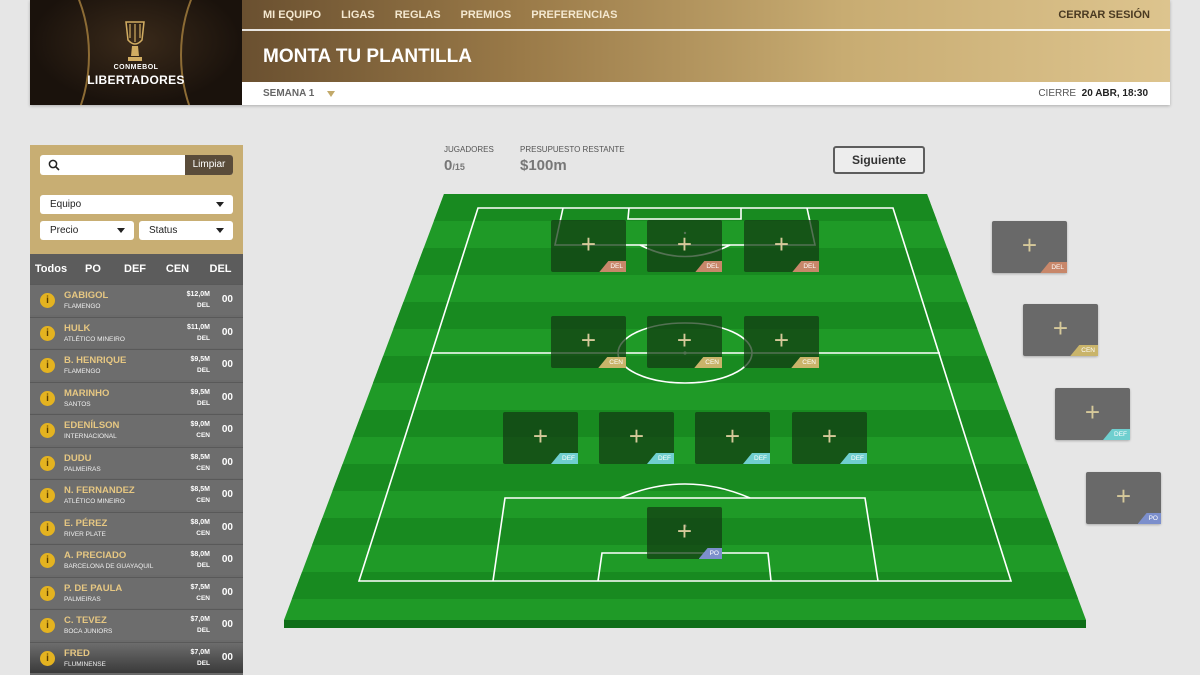 This screenshot has height=675, width=1200. I want to click on bench-slot-po: + PO, so click(1123, 498).